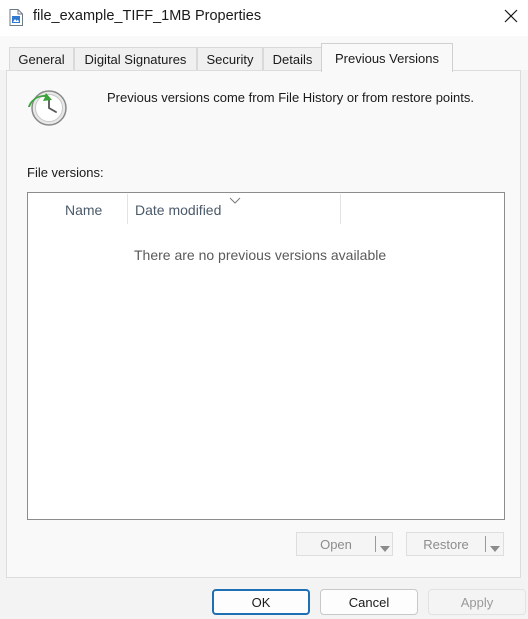 This screenshot has height=619, width=528. What do you see at coordinates (135, 59) in the screenshot?
I see `tab-digital-signatures: Digital Signatures` at bounding box center [135, 59].